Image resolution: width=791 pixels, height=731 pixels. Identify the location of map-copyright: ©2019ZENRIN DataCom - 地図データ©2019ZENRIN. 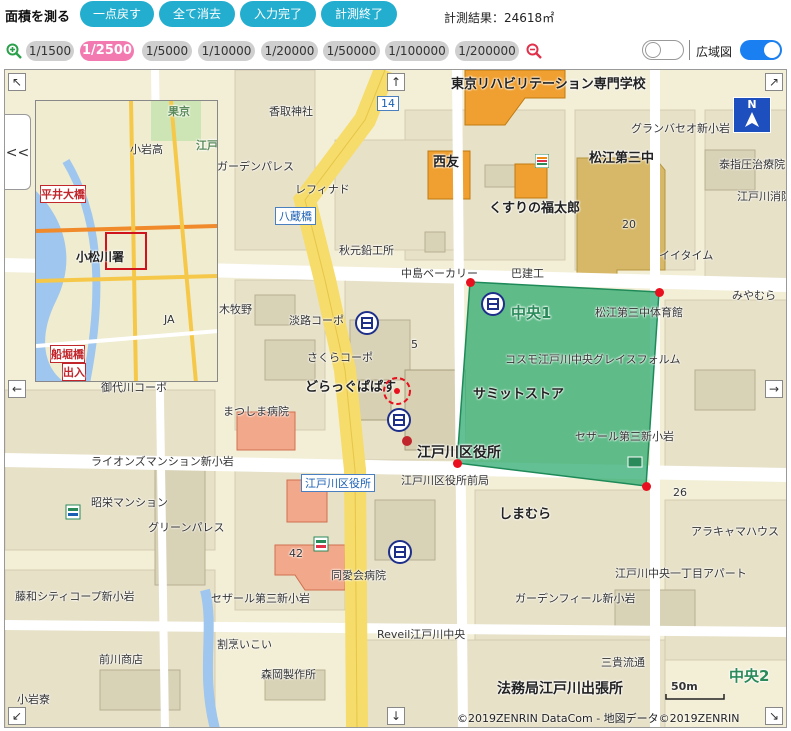
(598, 718).